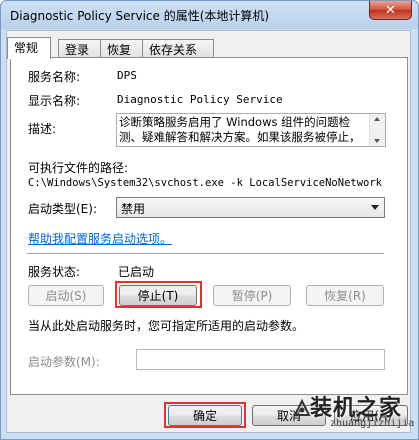  I want to click on resume-button: 恢复(R), so click(345, 295).